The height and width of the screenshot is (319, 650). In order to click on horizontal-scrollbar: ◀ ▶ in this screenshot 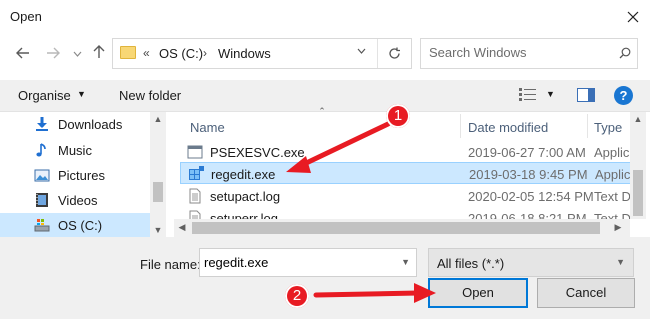, I will do `click(402, 228)`.